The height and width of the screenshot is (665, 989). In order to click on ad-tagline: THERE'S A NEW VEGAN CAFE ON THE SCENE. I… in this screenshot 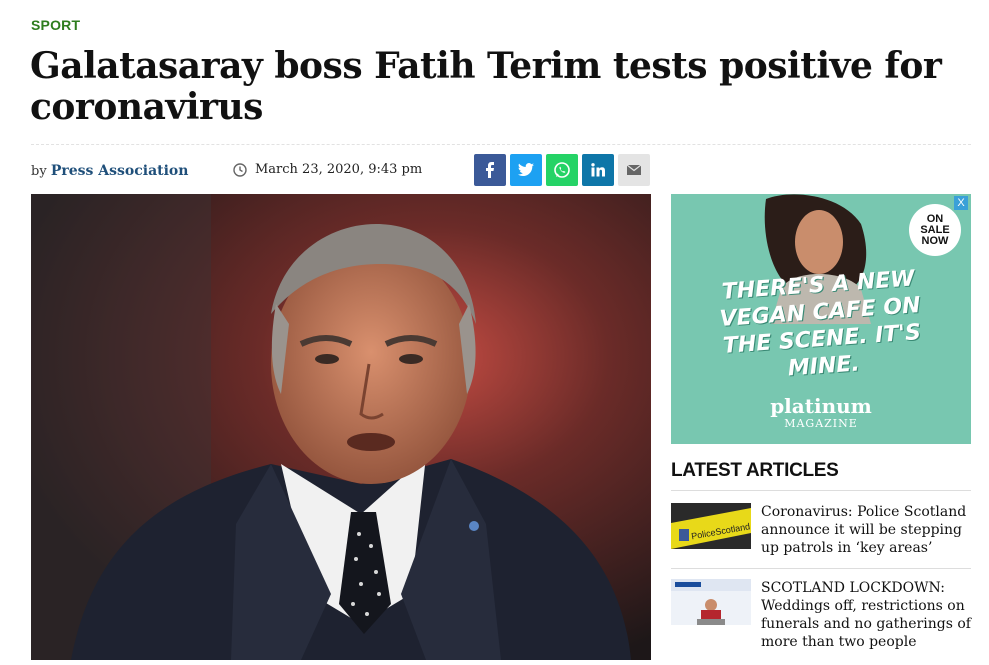, I will do `click(820, 324)`.